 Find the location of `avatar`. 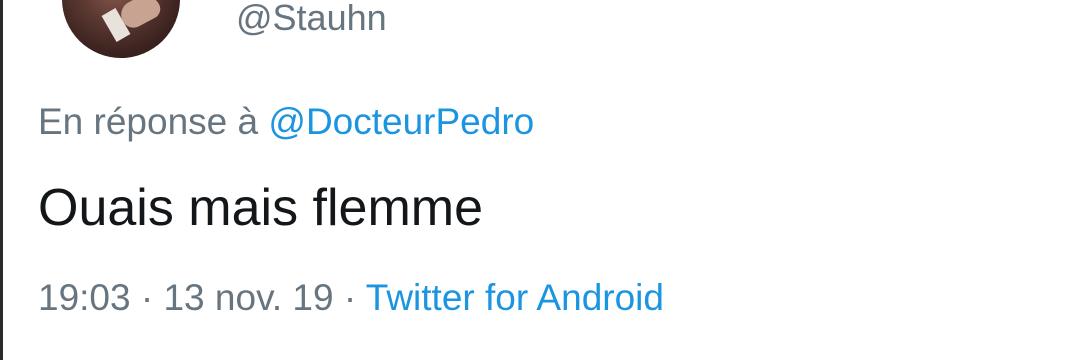

avatar is located at coordinates (121, 29).